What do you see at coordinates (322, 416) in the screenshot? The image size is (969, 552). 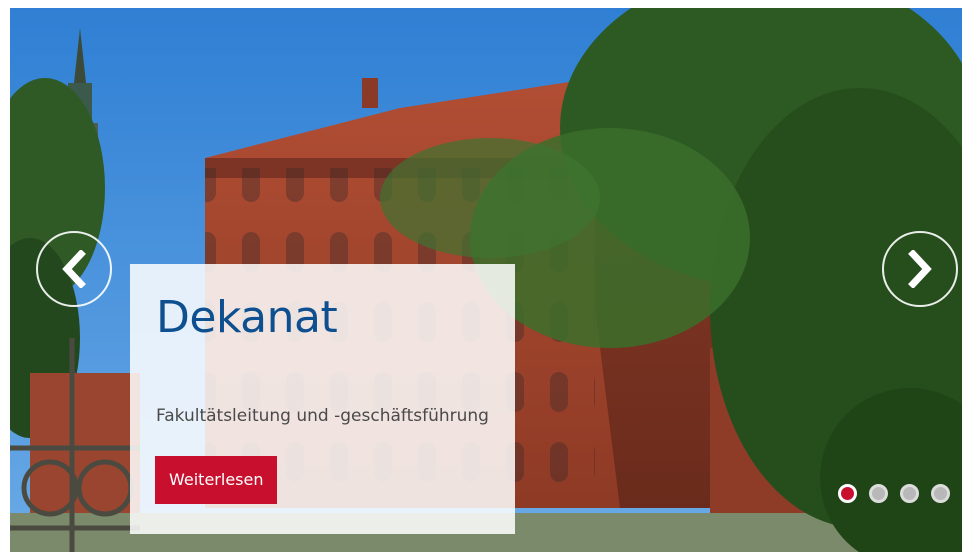 I see `slide-subtitle: Fakultätsleitung und -geschäftsführung` at bounding box center [322, 416].